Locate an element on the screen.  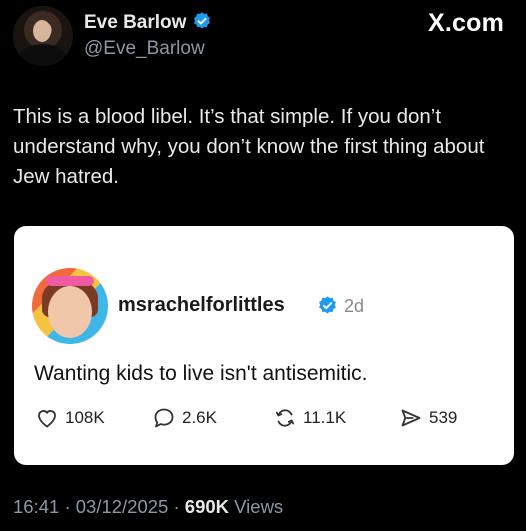
quoted-post-text: Wanting kids to live isn't antisemitic. is located at coordinates (201, 373).